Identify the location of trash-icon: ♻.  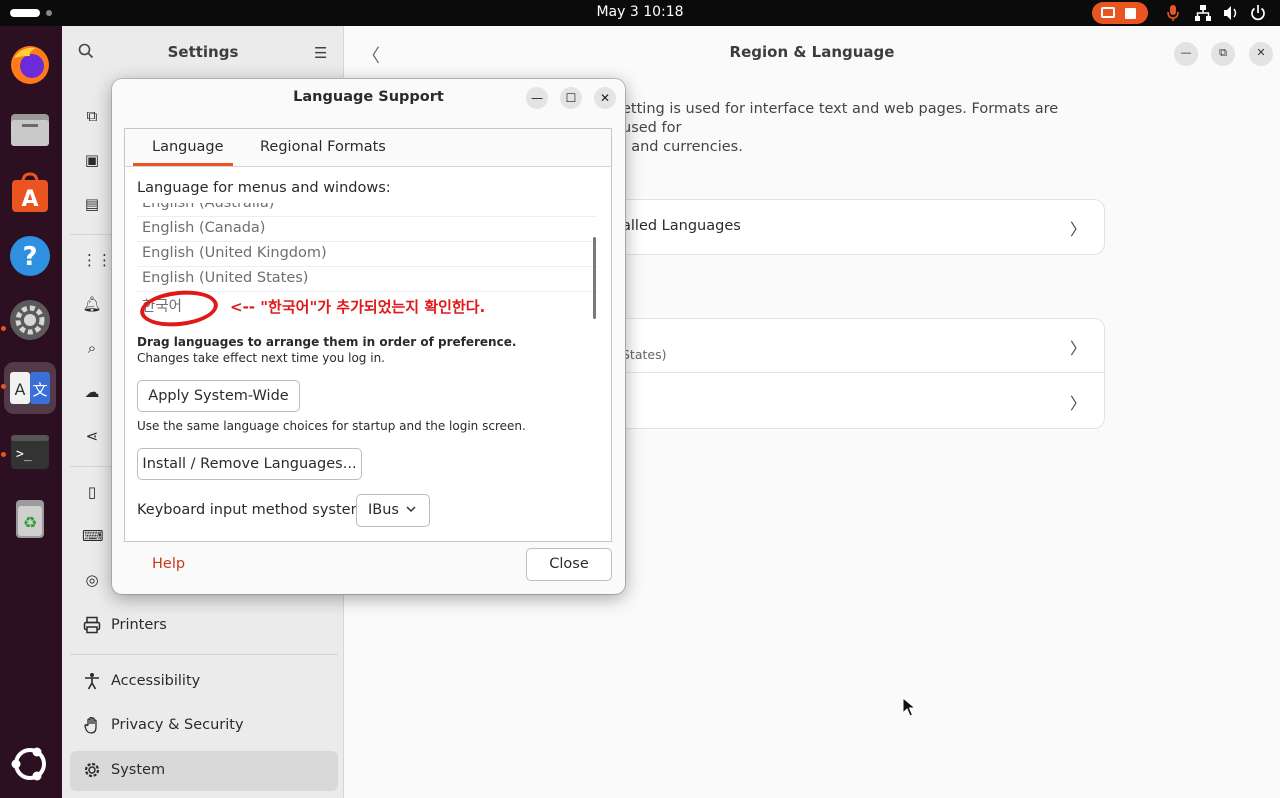
(30, 518).